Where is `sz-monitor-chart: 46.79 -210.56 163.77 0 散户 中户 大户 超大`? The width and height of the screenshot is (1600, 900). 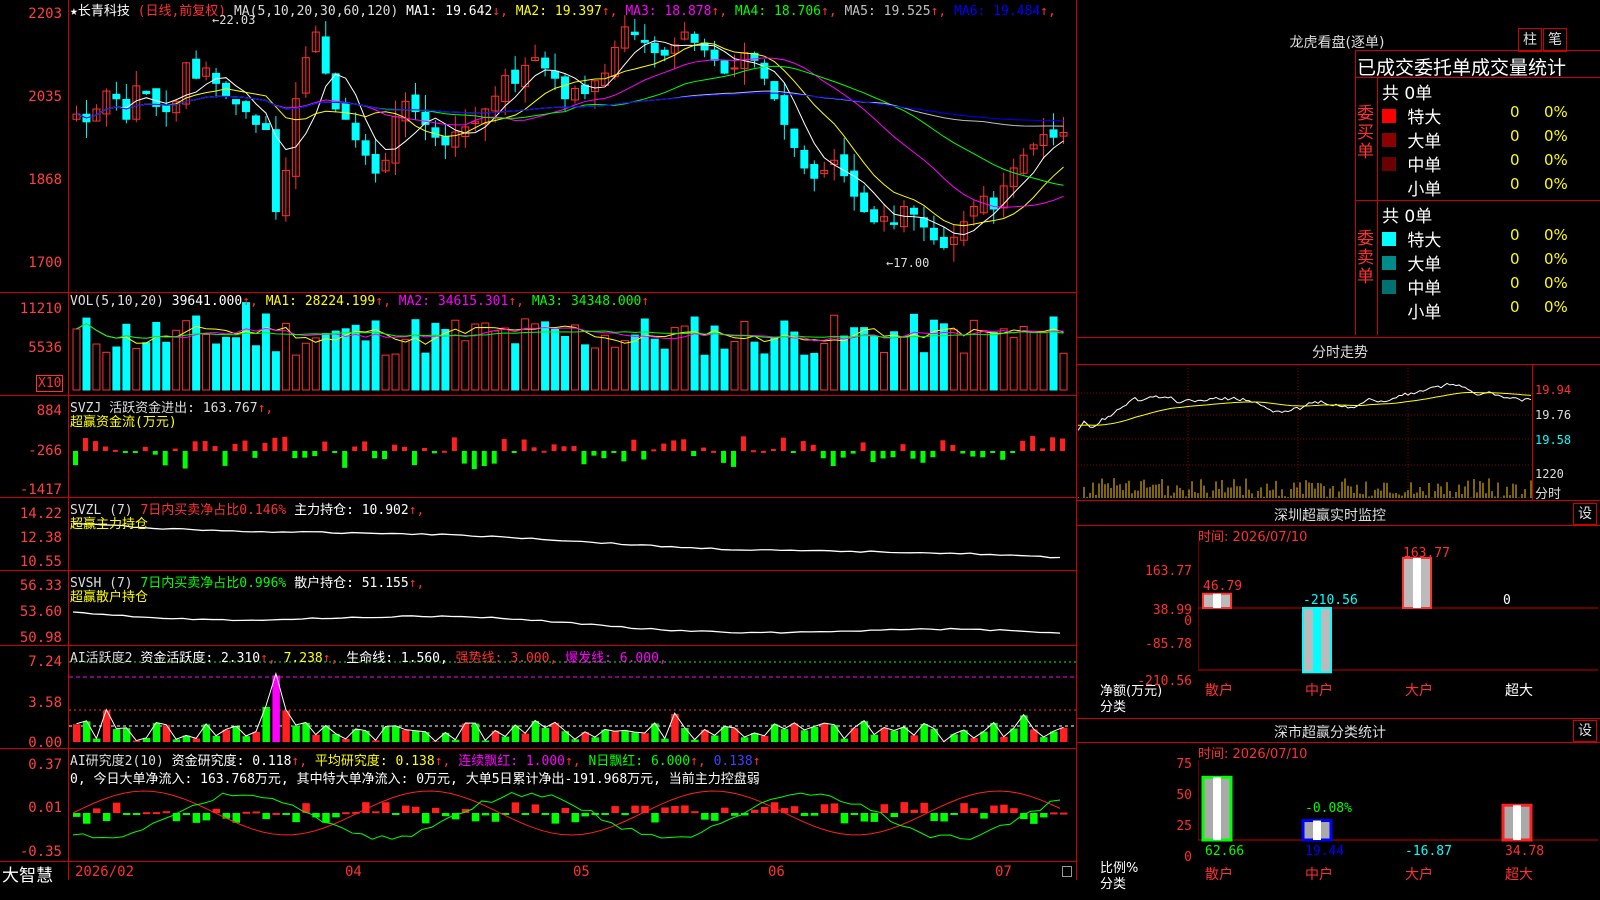
sz-monitor-chart: 46.79 -210.56 163.77 0 散户 中户 大户 超大 is located at coordinates (1398, 625).